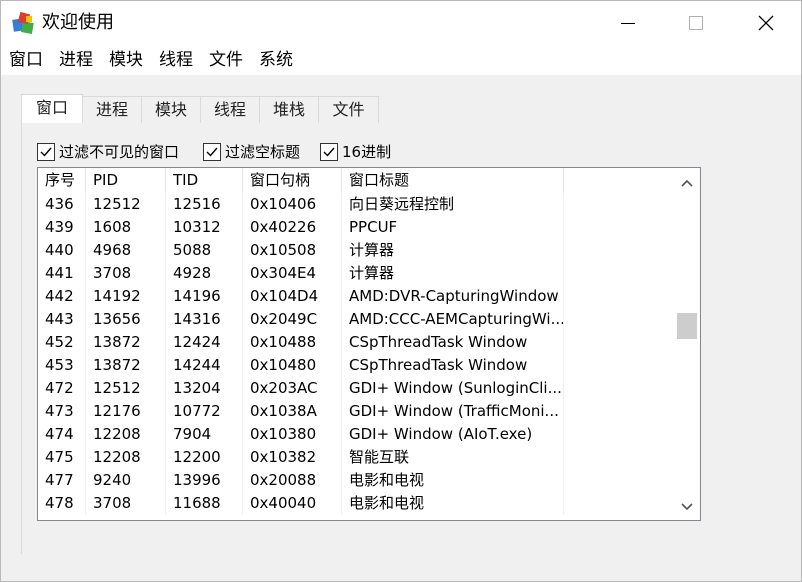  What do you see at coordinates (26, 60) in the screenshot?
I see `menu-window: 窗口` at bounding box center [26, 60].